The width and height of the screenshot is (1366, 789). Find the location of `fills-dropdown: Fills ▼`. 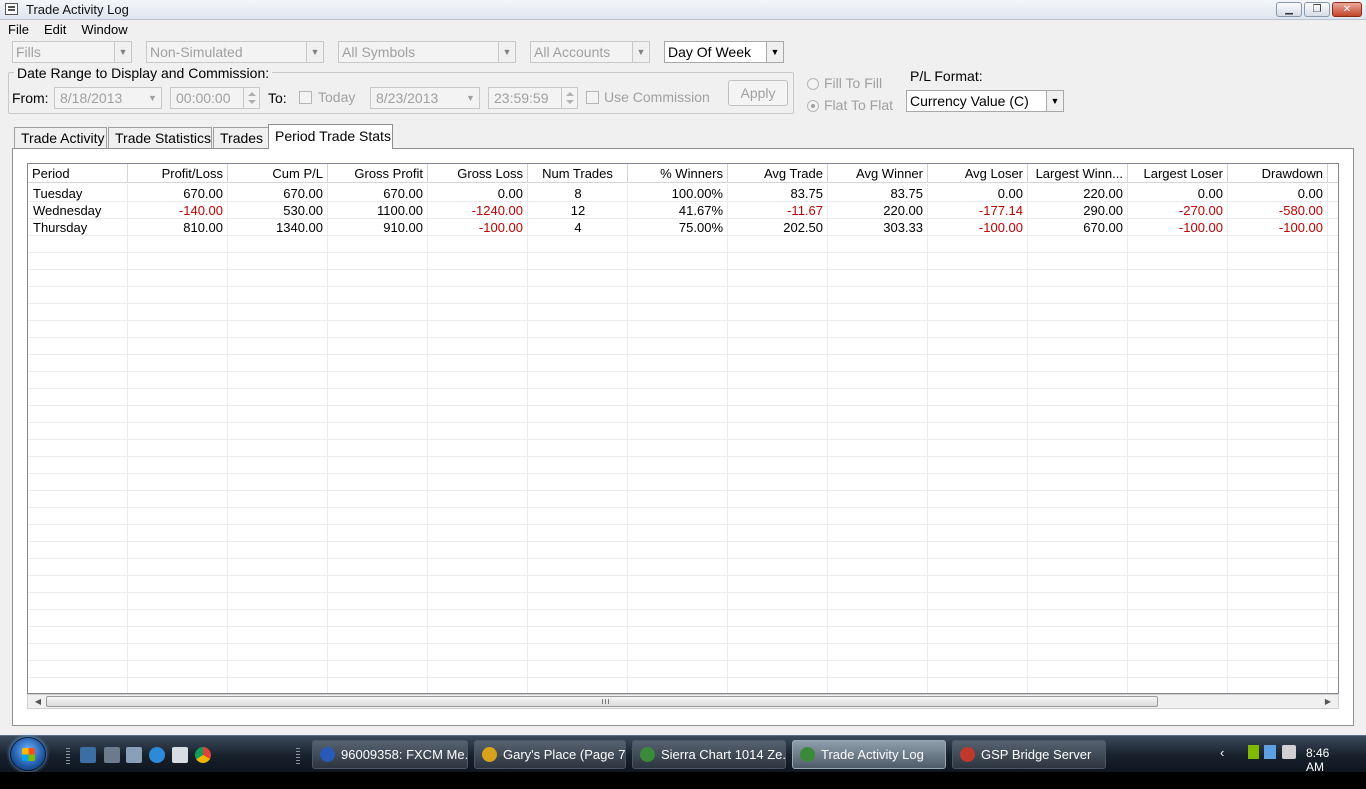

fills-dropdown: Fills ▼ is located at coordinates (72, 52).